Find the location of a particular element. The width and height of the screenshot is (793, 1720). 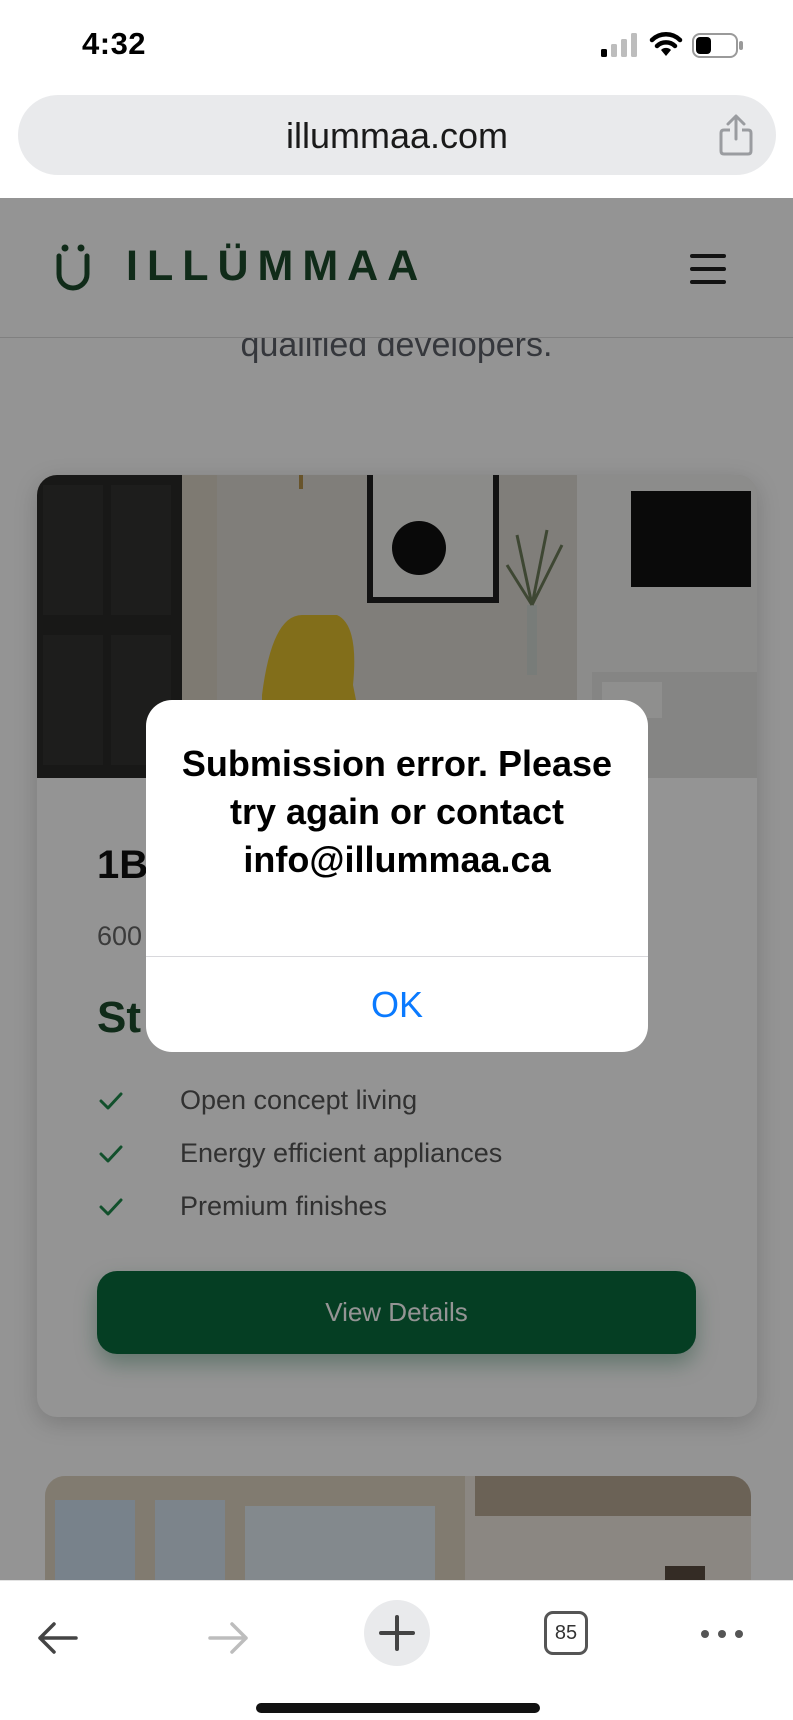

home-indicator is located at coordinates (398, 1708).